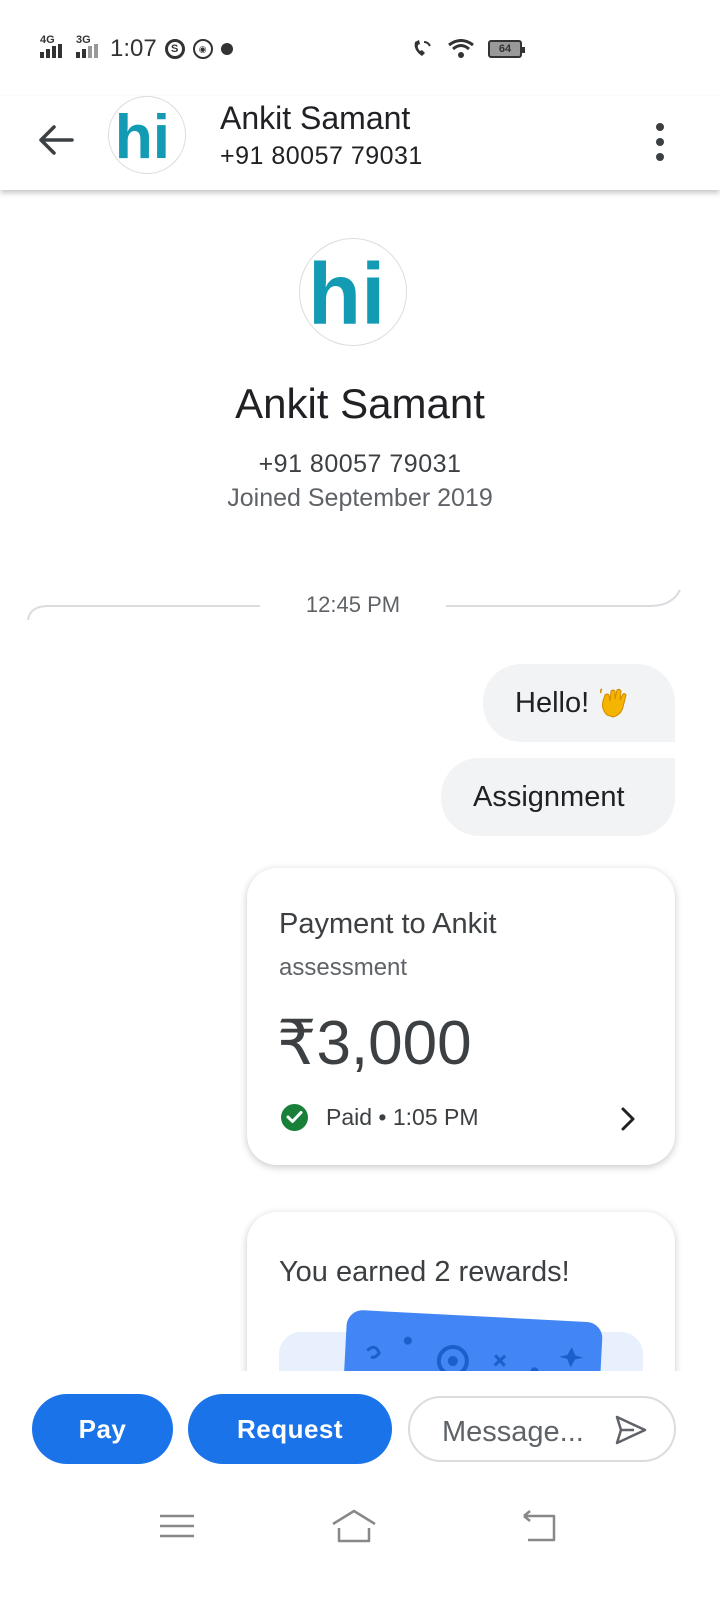 The height and width of the screenshot is (1600, 720). I want to click on profile-avatar: hi, so click(353, 292).